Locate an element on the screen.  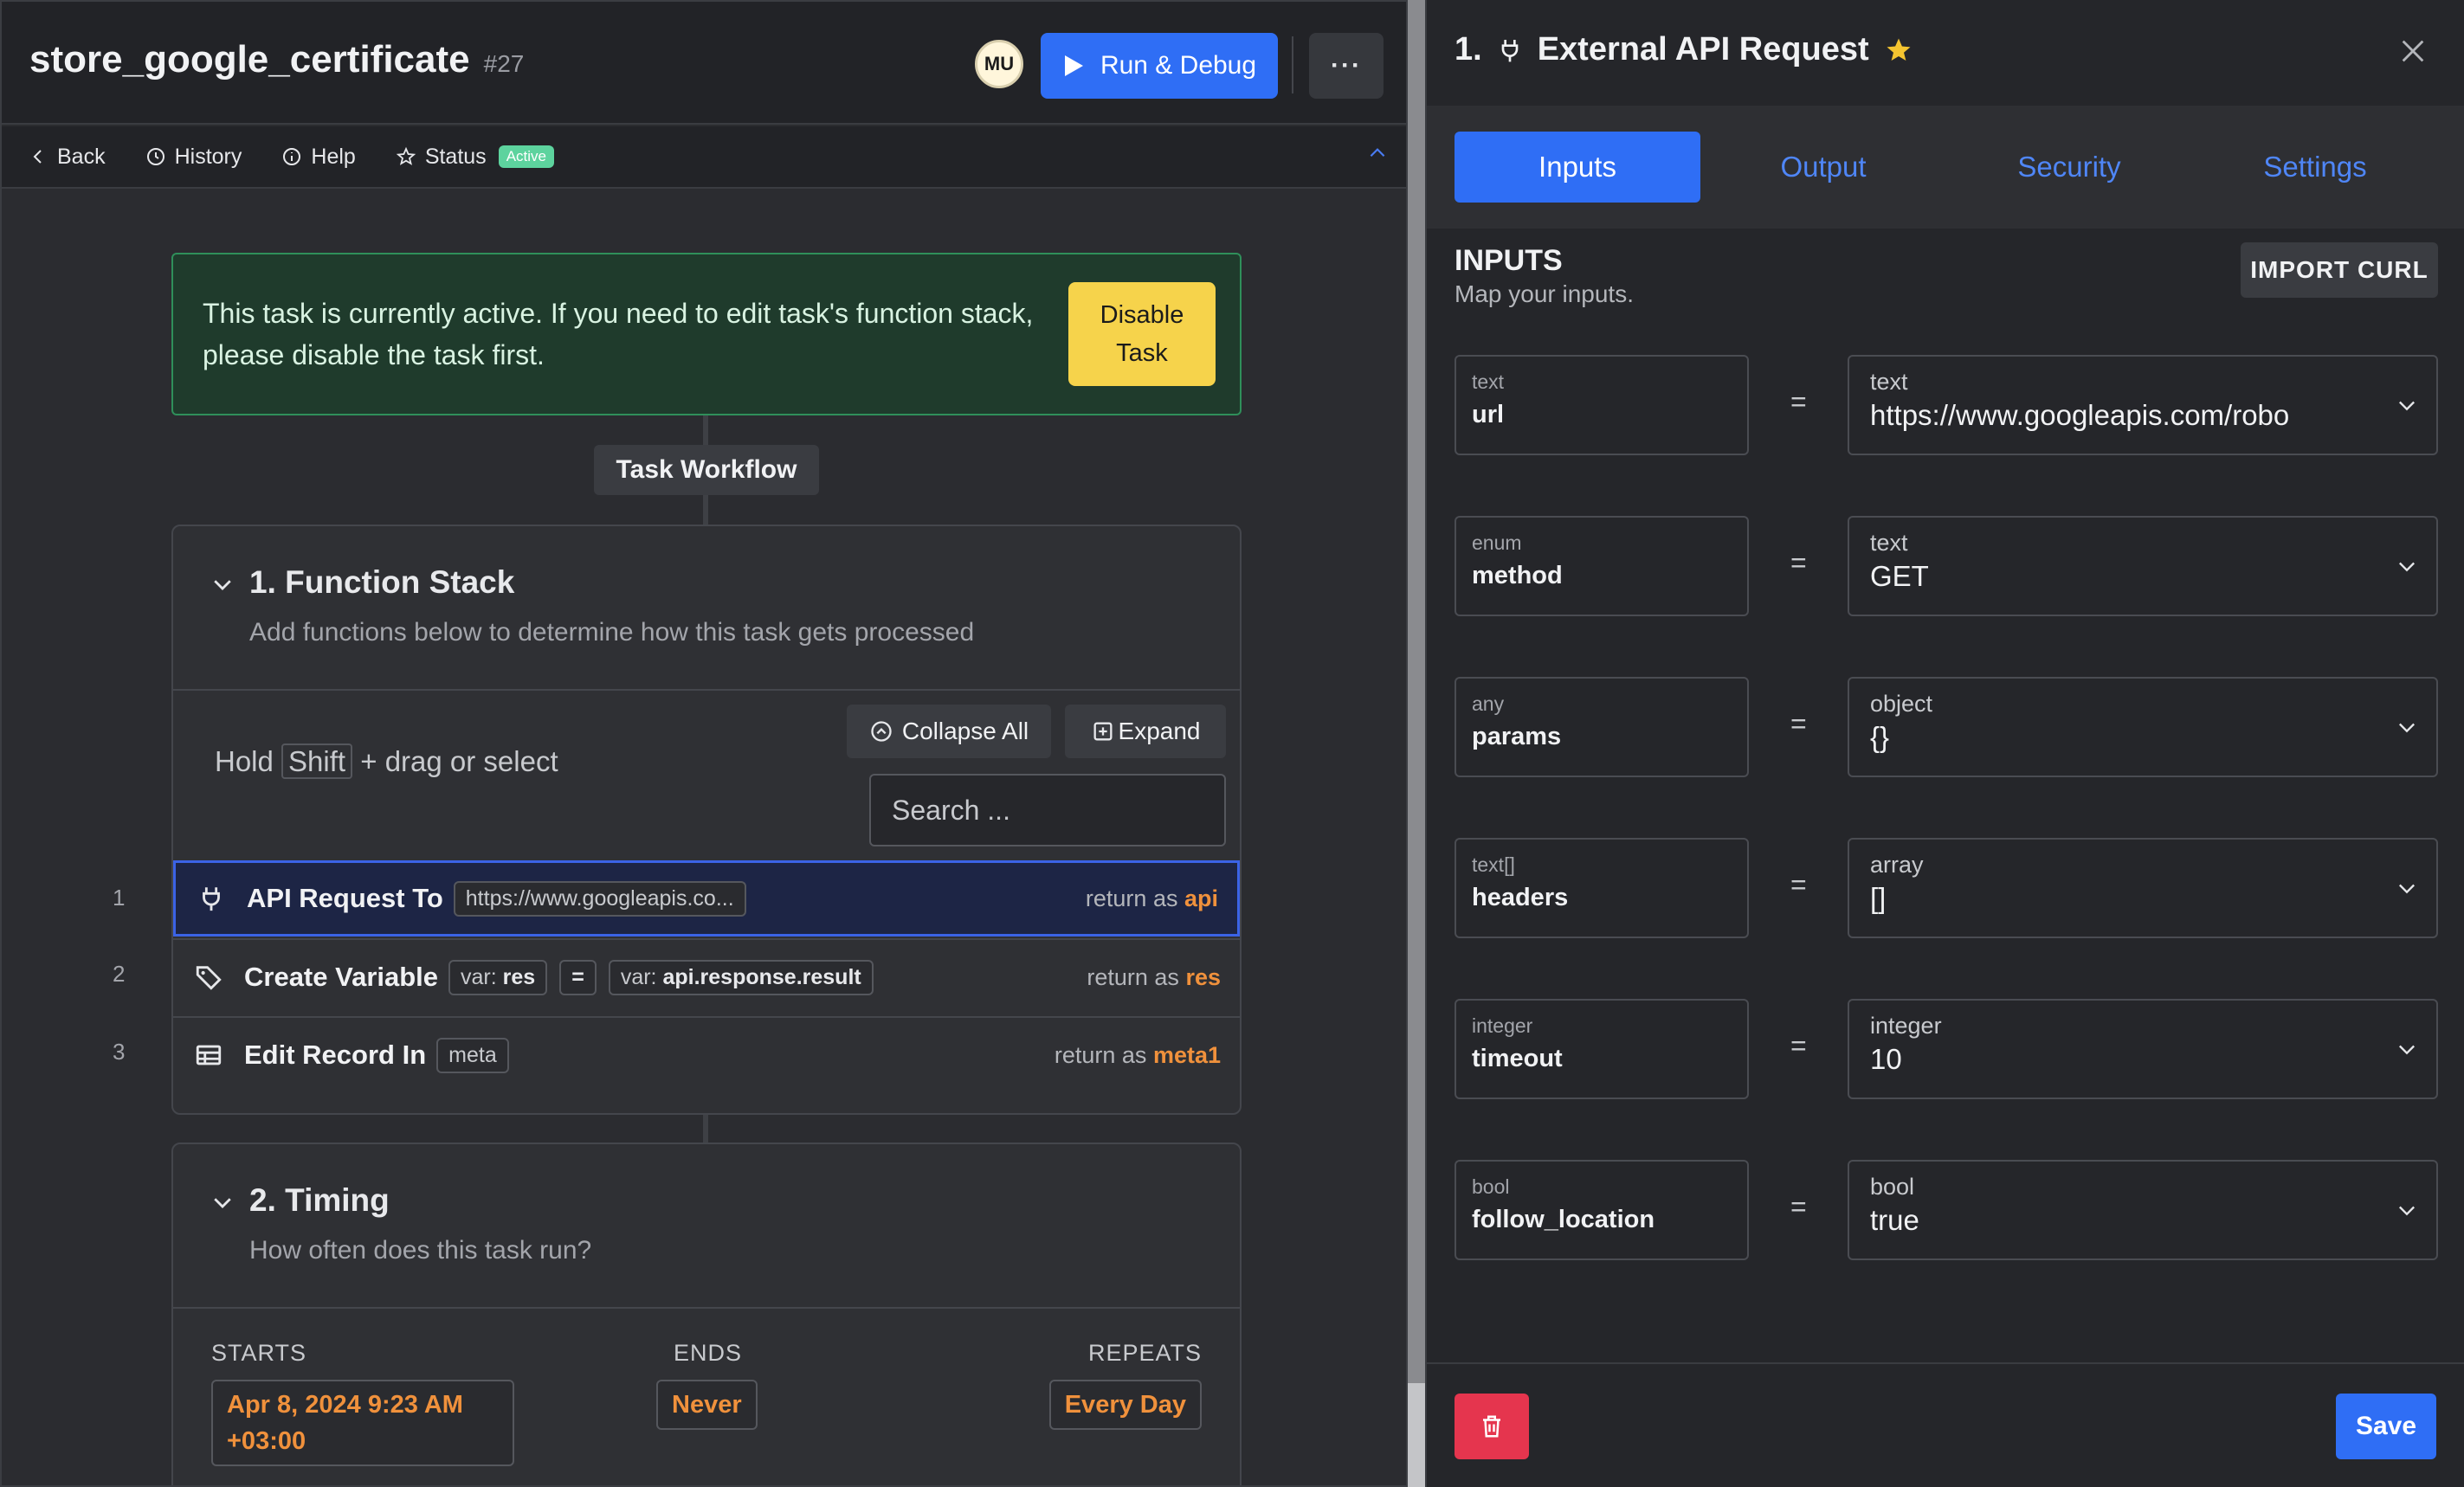
input-value: integer 10 is located at coordinates (2143, 1049).